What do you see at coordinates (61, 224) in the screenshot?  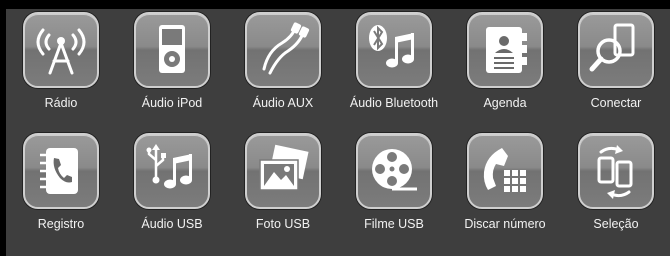 I see `menu-item-label: Registro` at bounding box center [61, 224].